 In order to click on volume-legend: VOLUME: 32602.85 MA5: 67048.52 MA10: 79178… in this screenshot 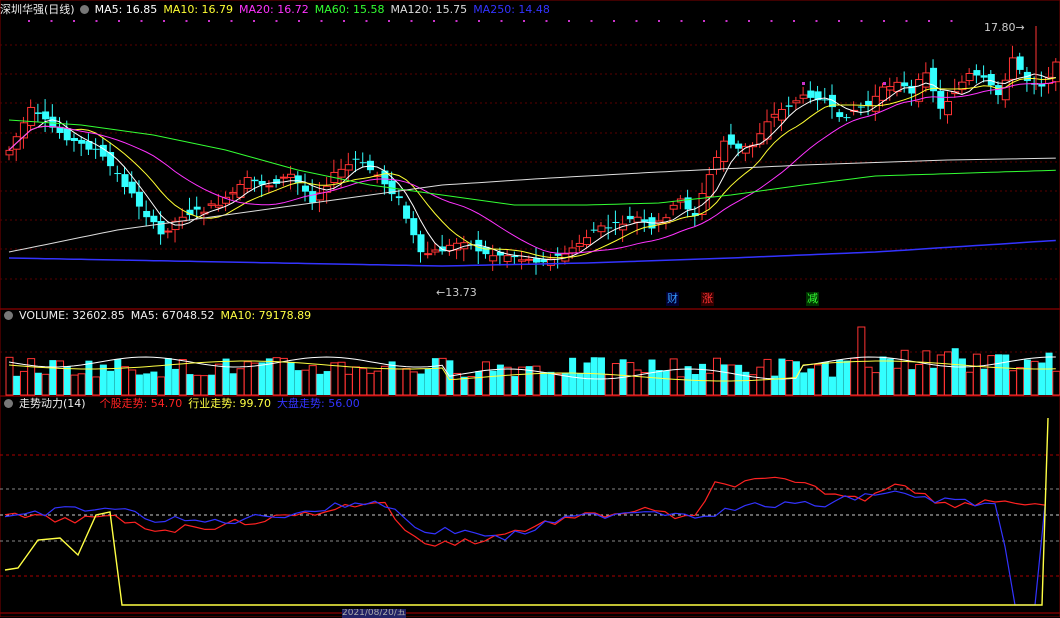, I will do `click(158, 316)`.